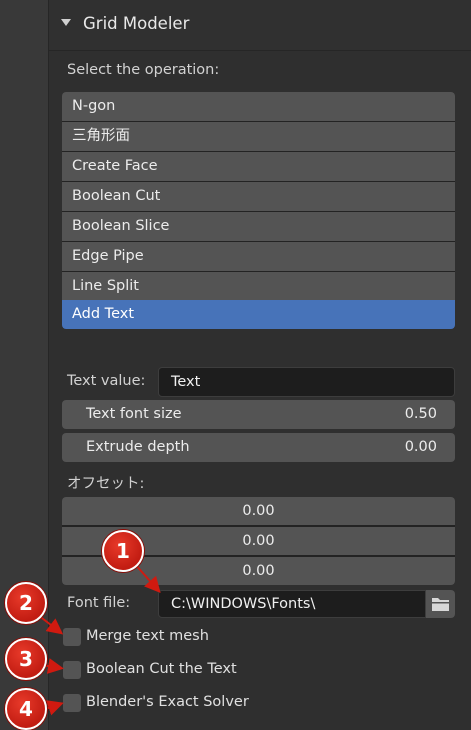 This screenshot has height=730, width=471. I want to click on callout-2-arrow, so click(50, 624).